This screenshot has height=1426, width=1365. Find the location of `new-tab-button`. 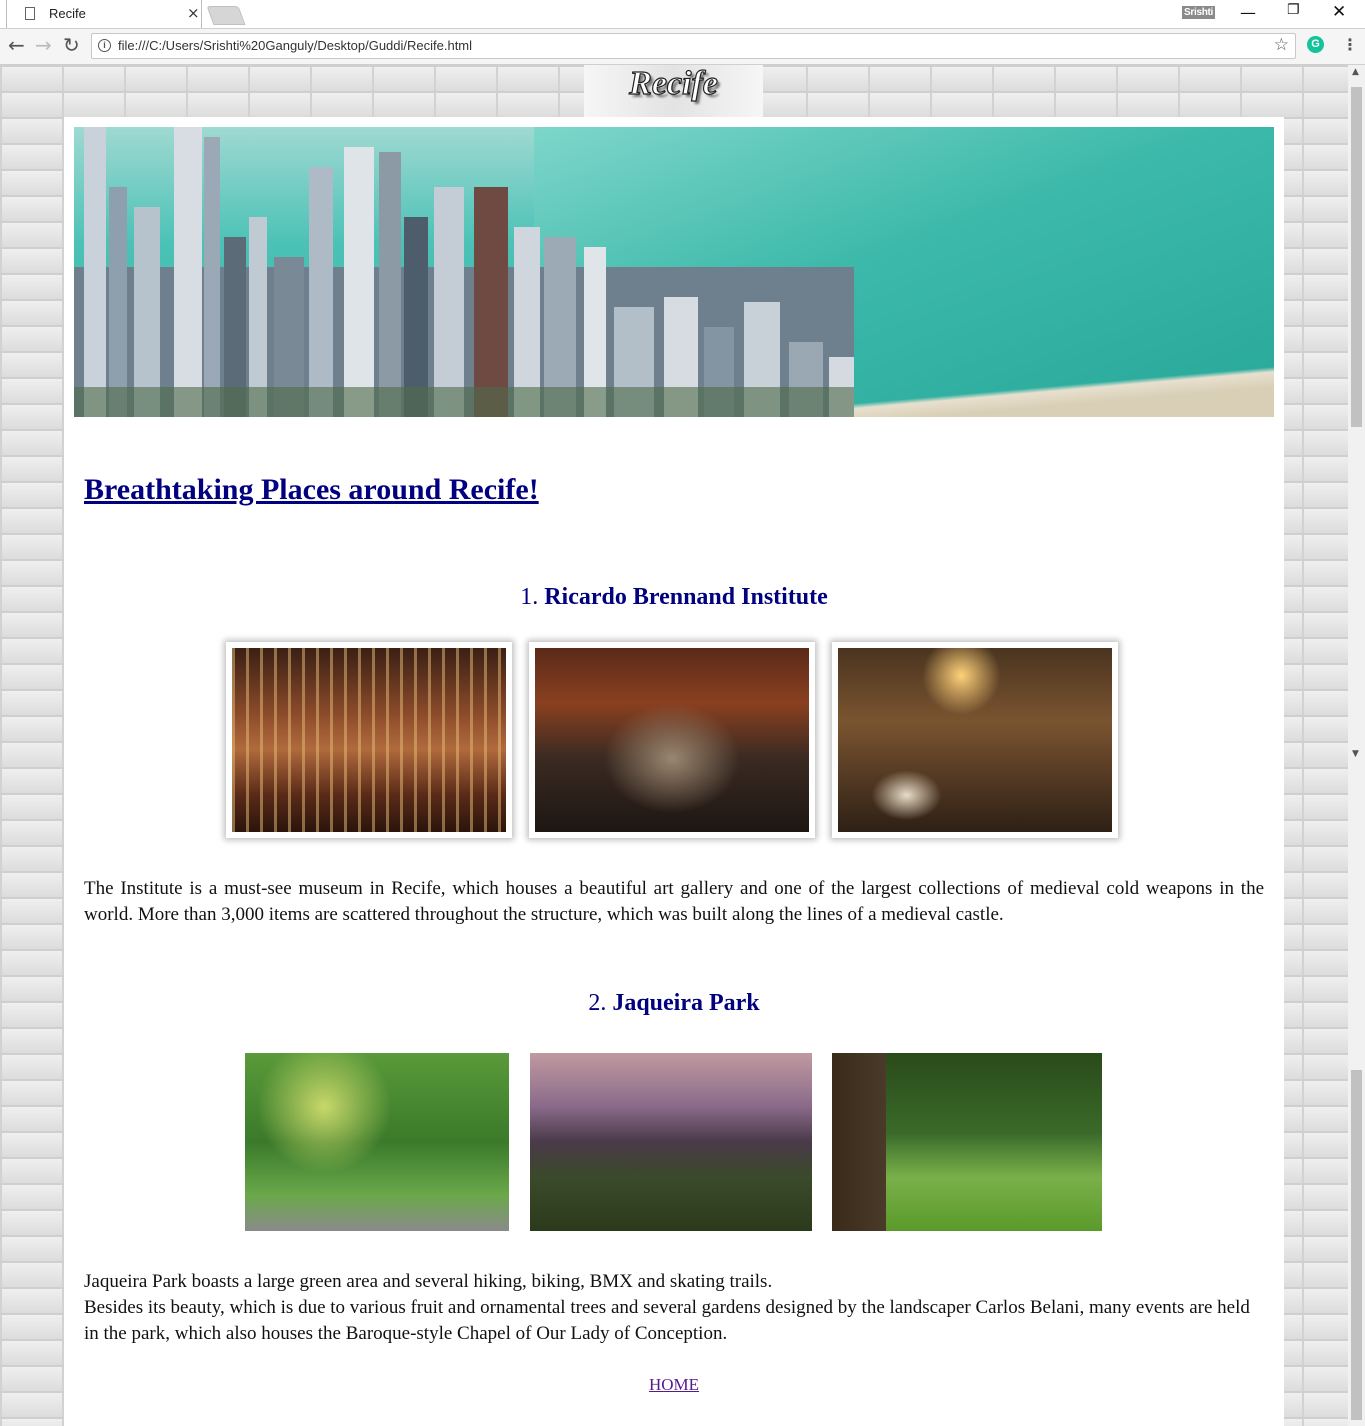

new-tab-button is located at coordinates (226, 15).